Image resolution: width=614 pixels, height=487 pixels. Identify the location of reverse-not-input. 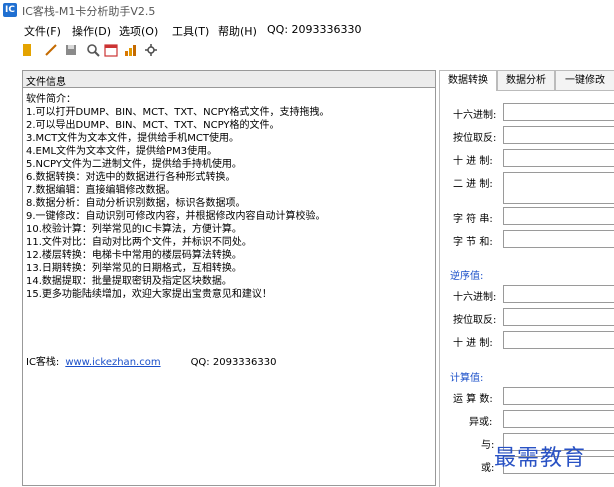
(558, 317).